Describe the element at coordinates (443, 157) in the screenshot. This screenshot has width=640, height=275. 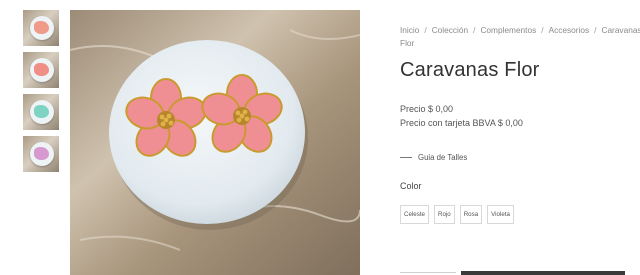
I see `size-guide-label: Guia de Talles` at that location.